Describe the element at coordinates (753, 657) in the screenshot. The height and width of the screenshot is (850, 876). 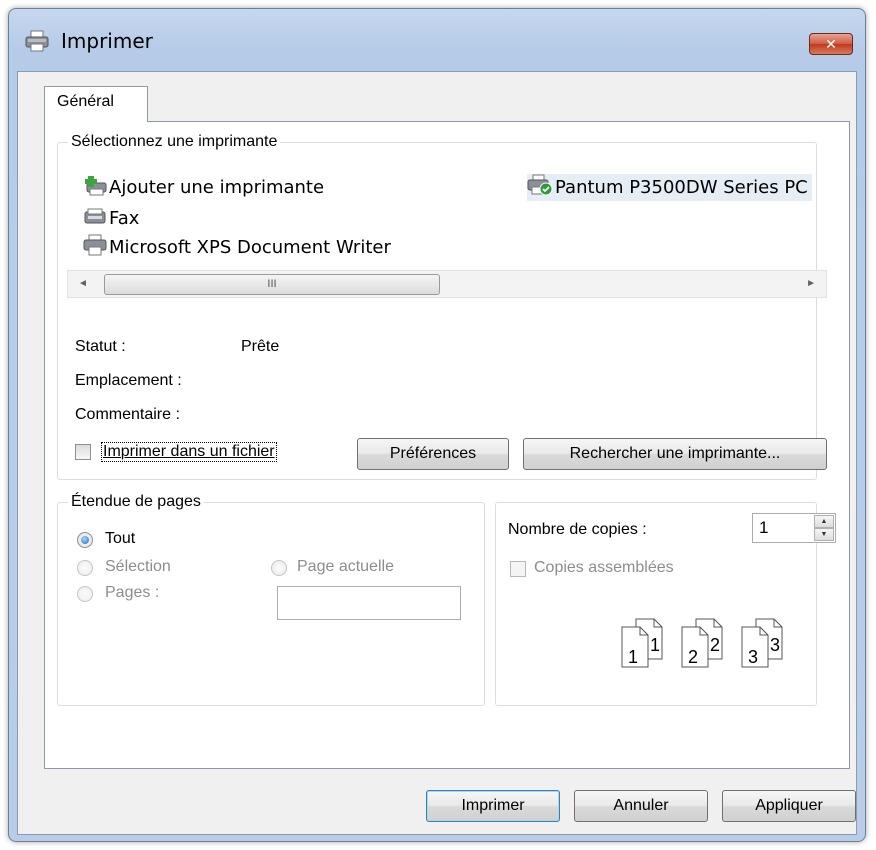
I see `collate-page-3a: 3` at that location.